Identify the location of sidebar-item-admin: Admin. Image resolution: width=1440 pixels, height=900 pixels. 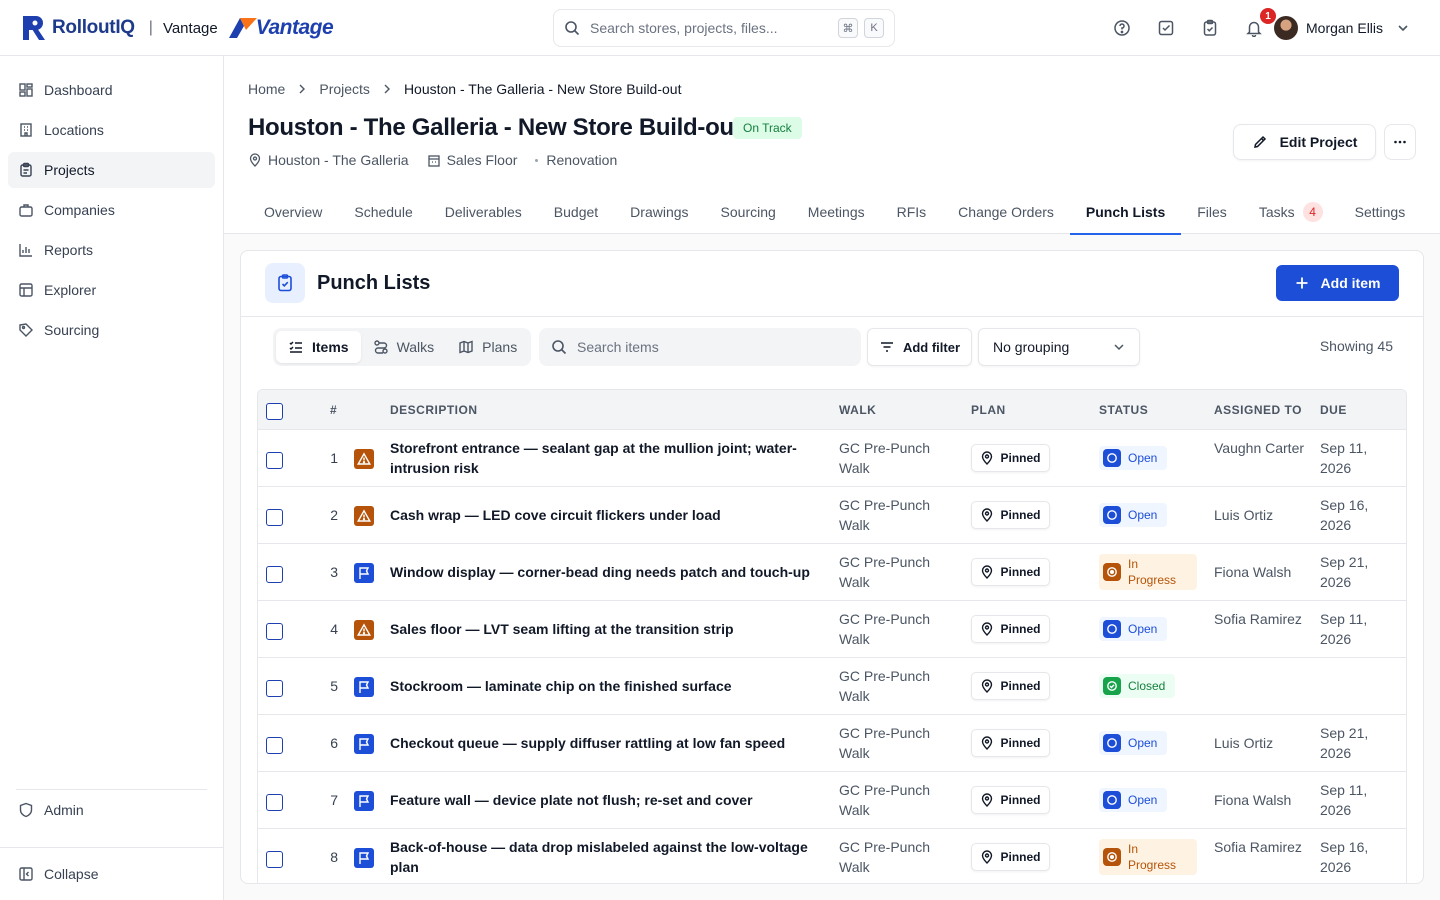
(111, 810).